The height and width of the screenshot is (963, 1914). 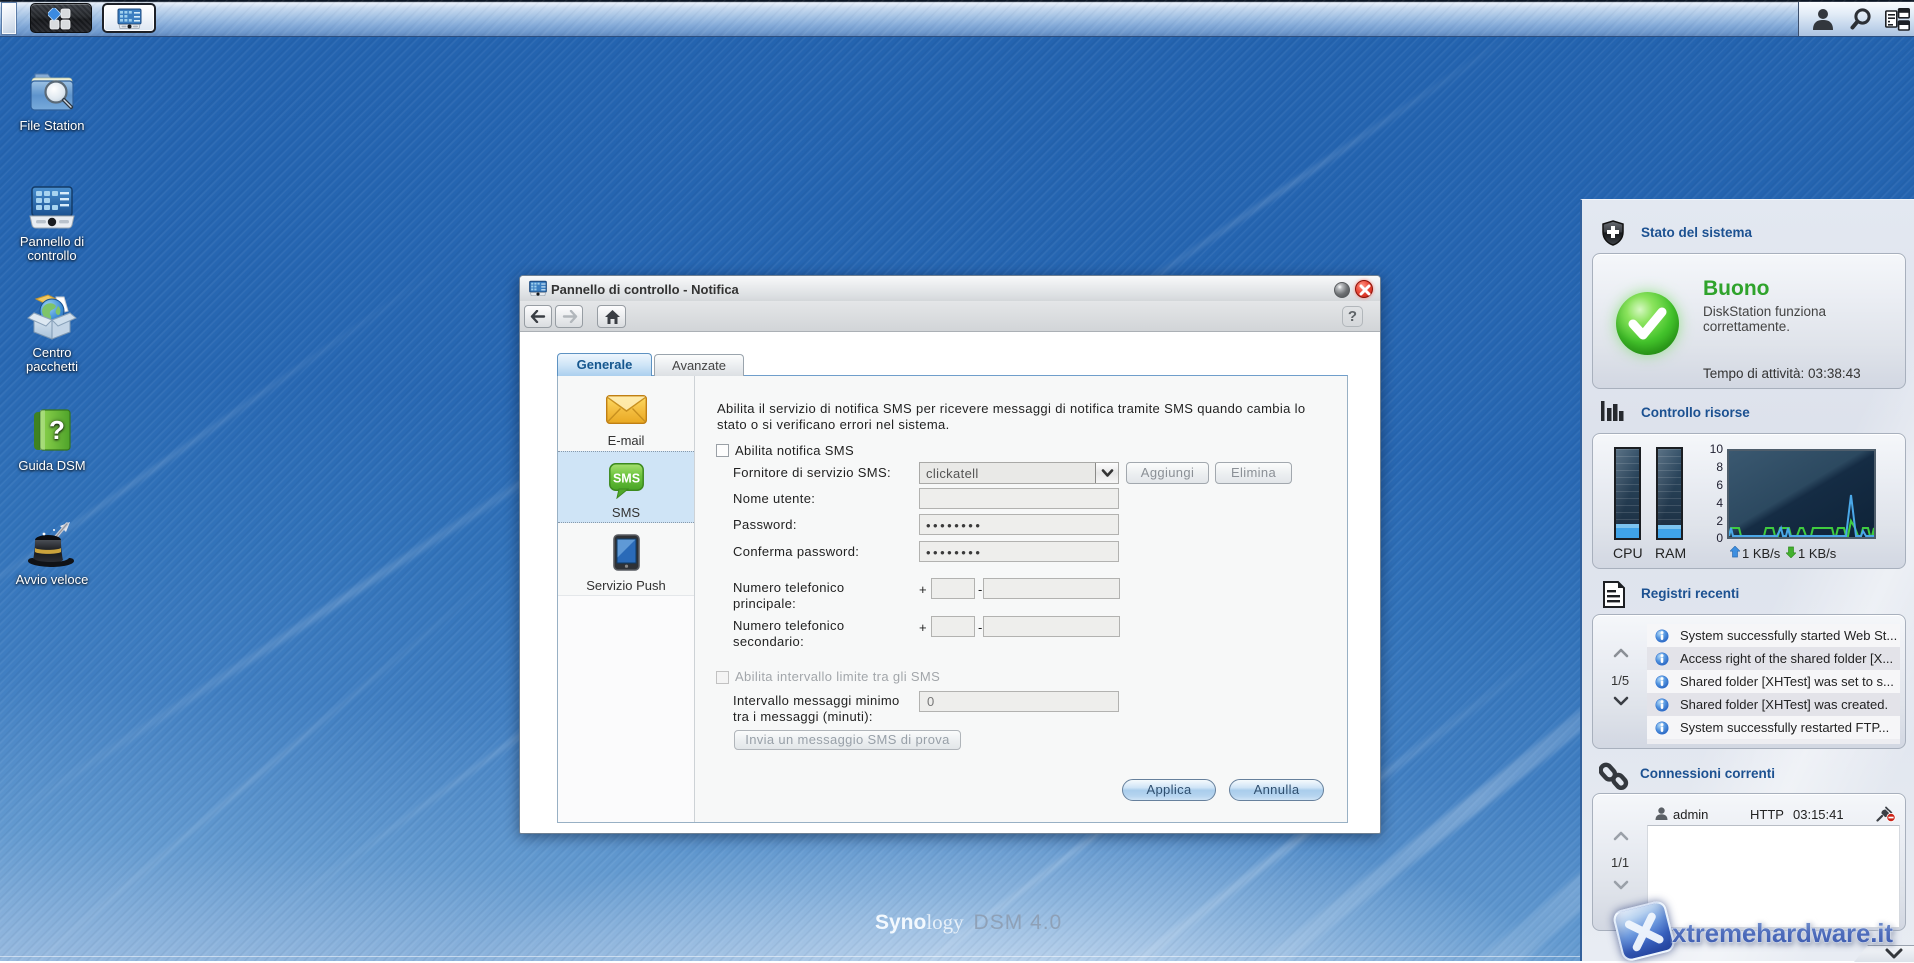 What do you see at coordinates (626, 479) in the screenshot?
I see `svg-text: SMS` at bounding box center [626, 479].